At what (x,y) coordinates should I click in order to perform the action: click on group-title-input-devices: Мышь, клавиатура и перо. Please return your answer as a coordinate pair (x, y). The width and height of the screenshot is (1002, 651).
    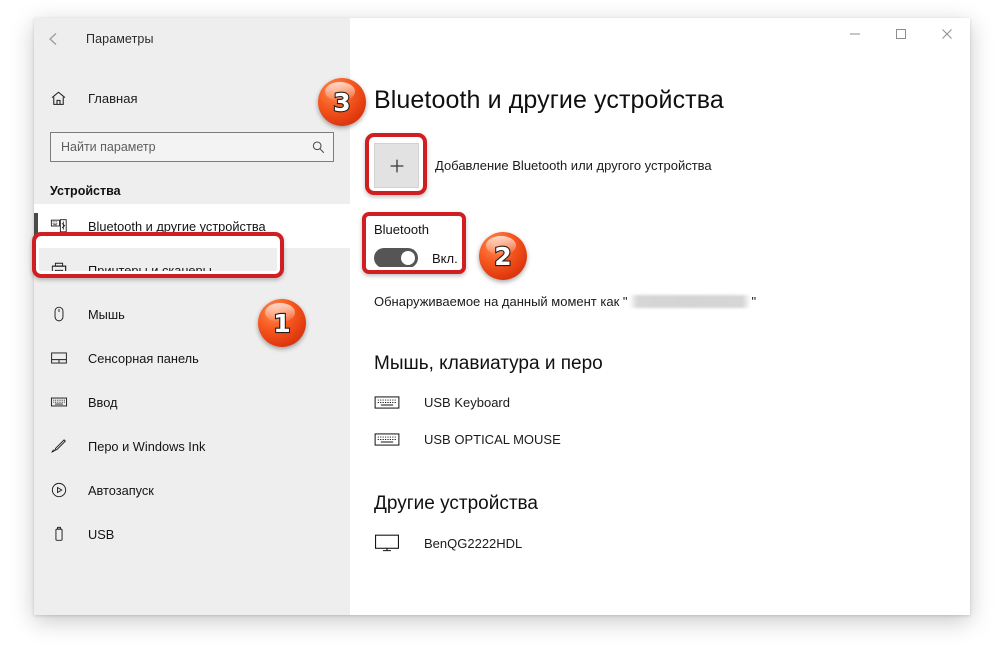
    Looking at the image, I should click on (488, 363).